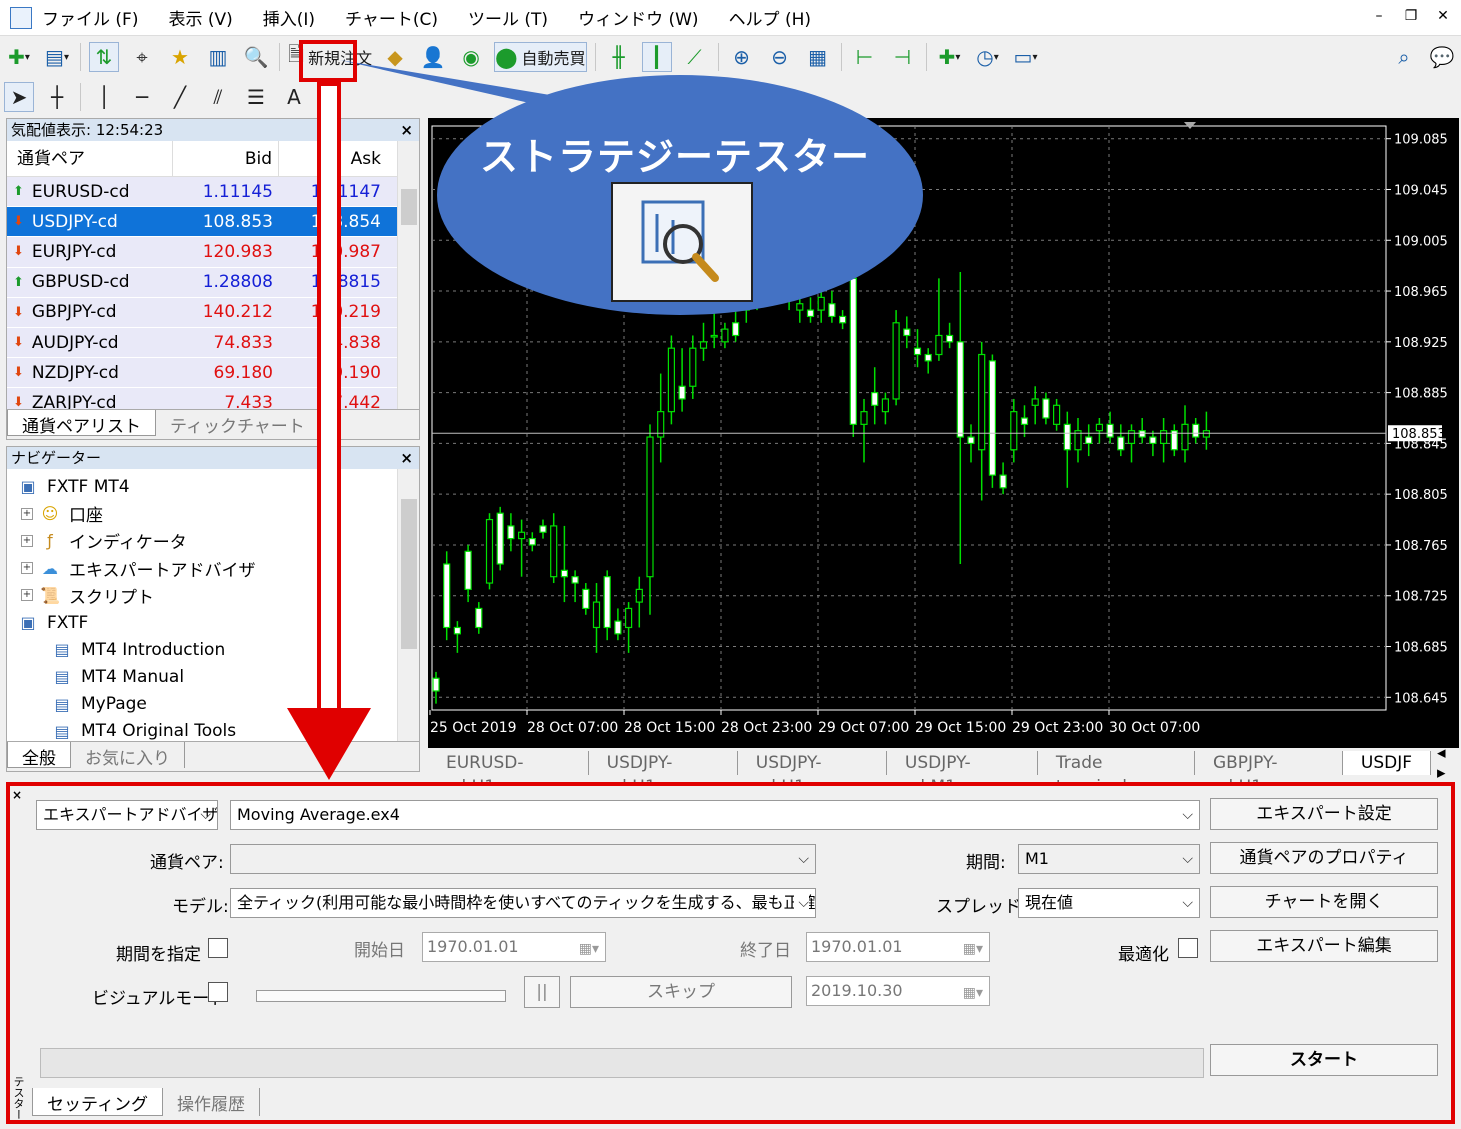  What do you see at coordinates (211, 1102) in the screenshot?
I see `tab-journal: 操作履歴` at bounding box center [211, 1102].